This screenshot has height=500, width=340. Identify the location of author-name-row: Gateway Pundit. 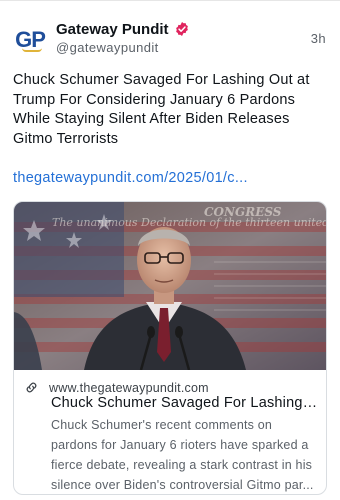
(123, 29).